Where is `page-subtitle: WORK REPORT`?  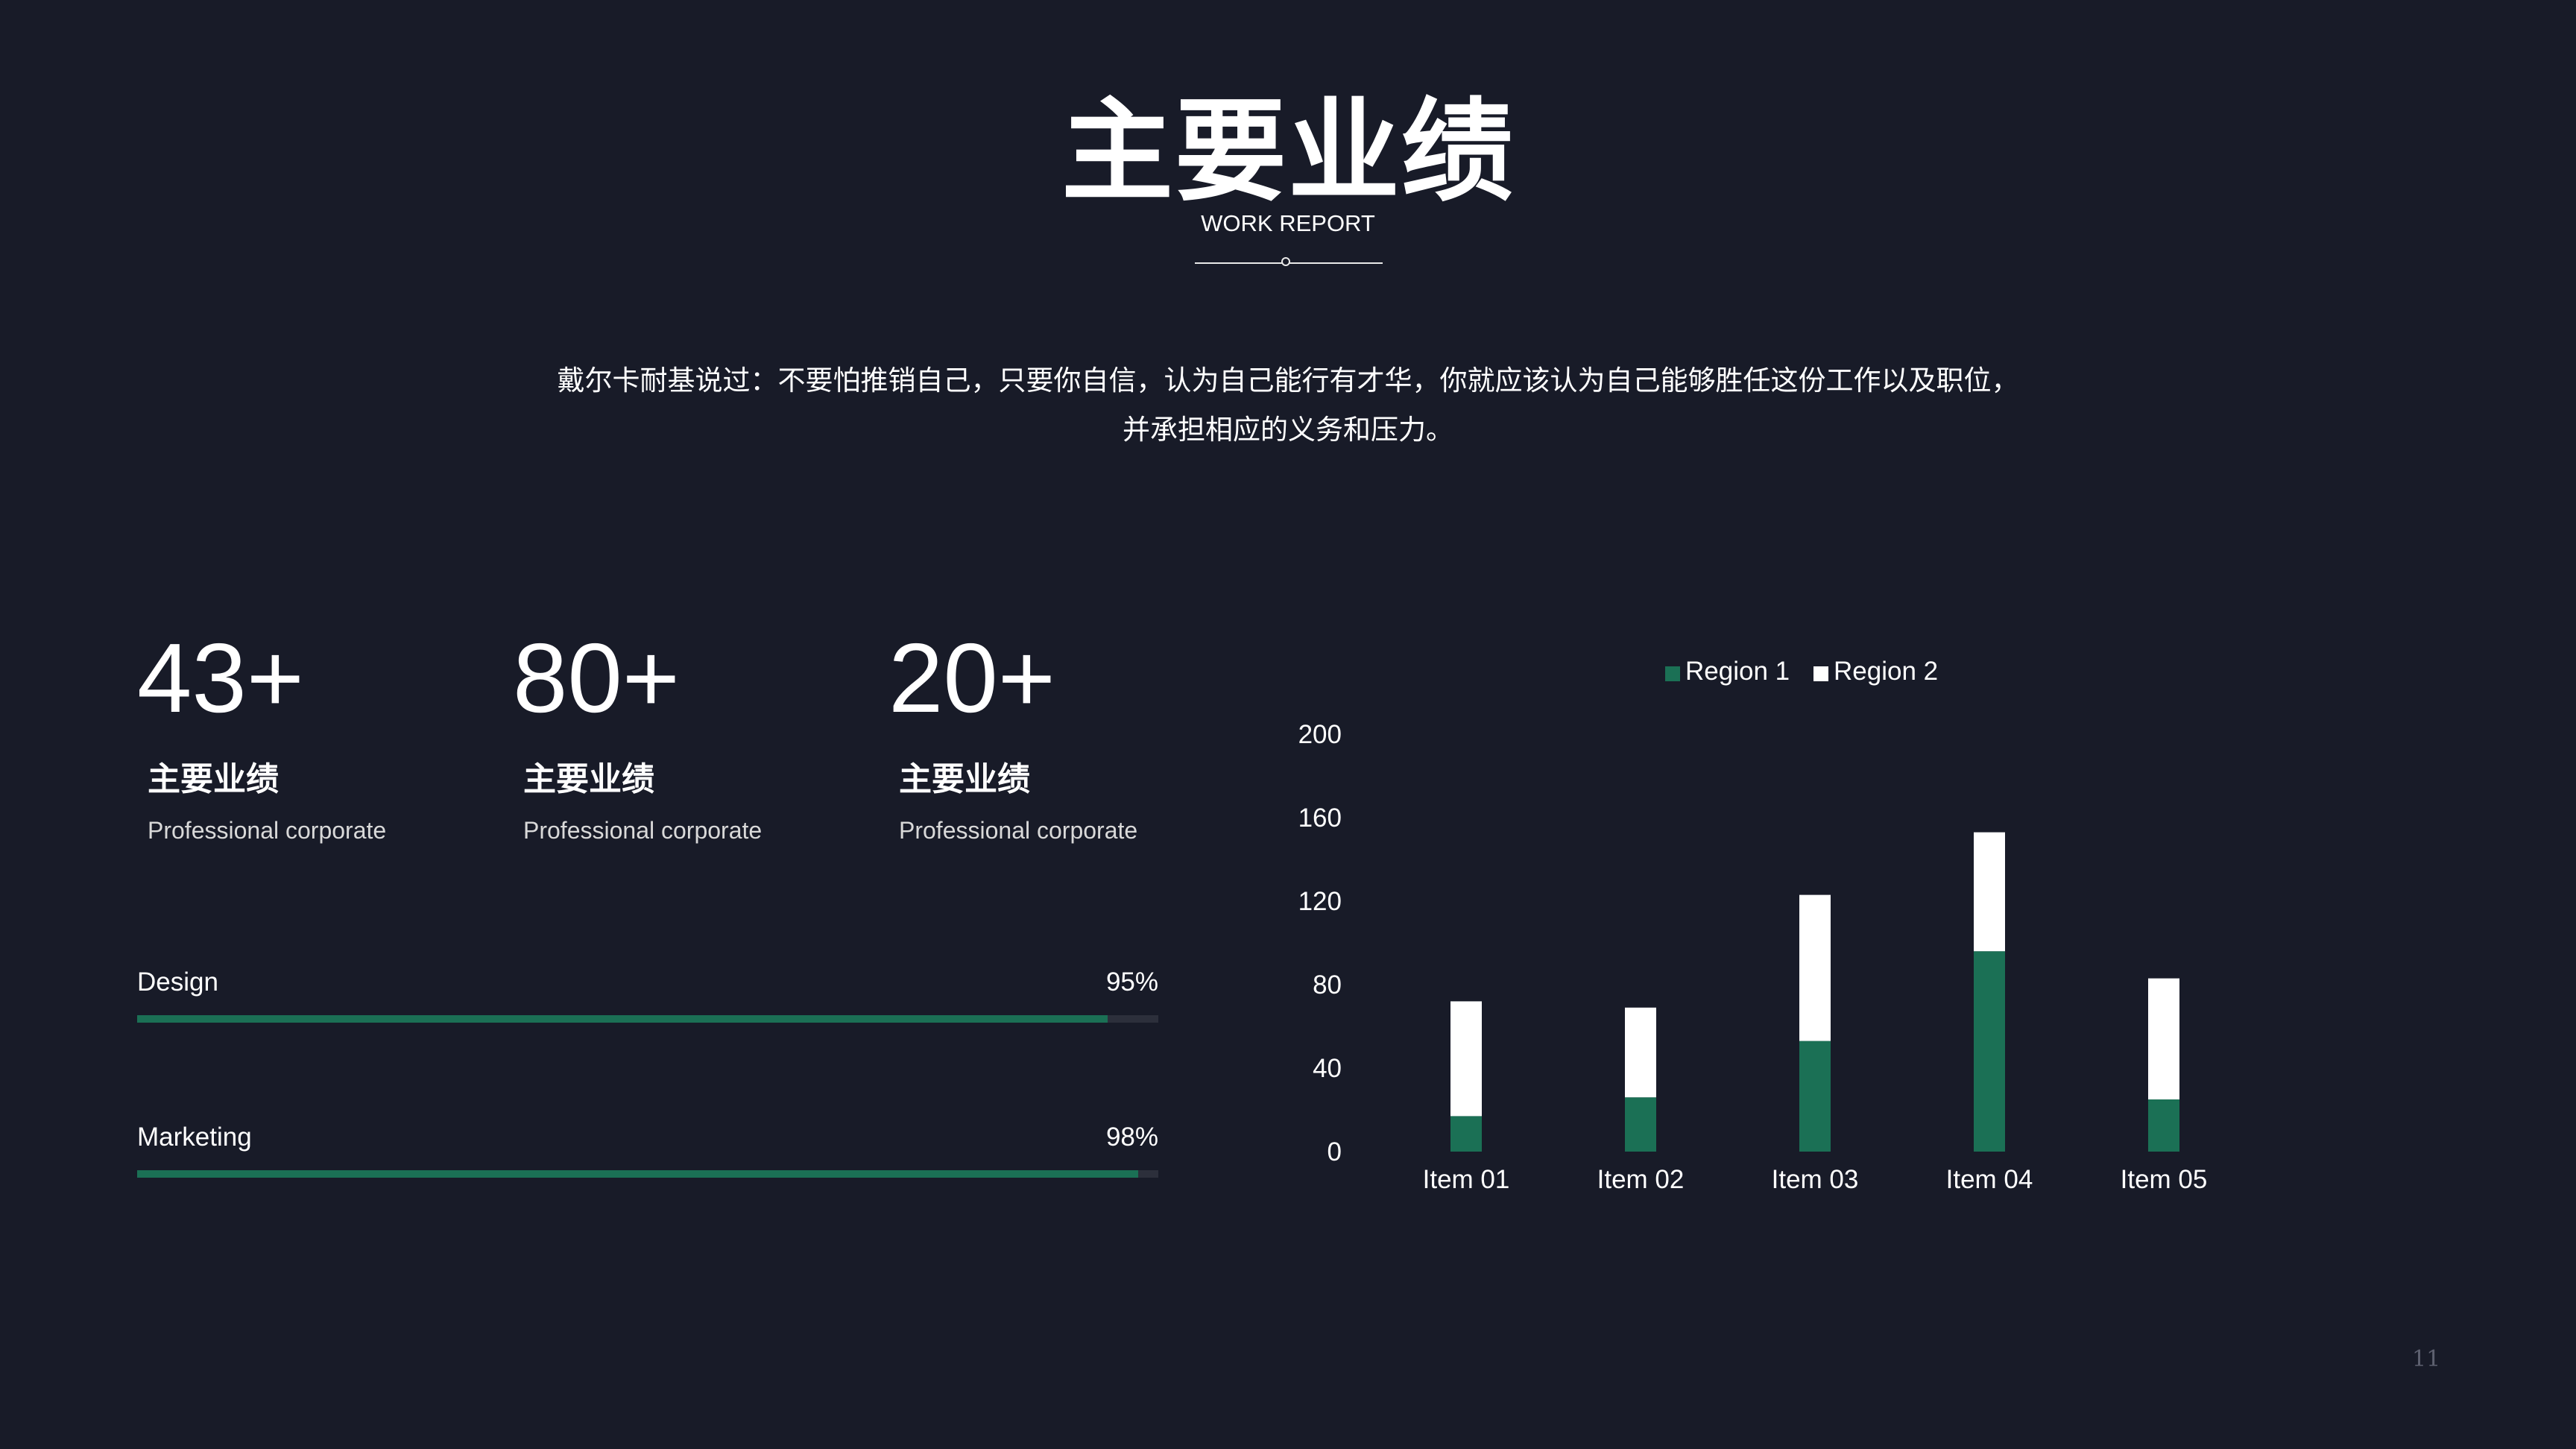
page-subtitle: WORK REPORT is located at coordinates (1288, 223).